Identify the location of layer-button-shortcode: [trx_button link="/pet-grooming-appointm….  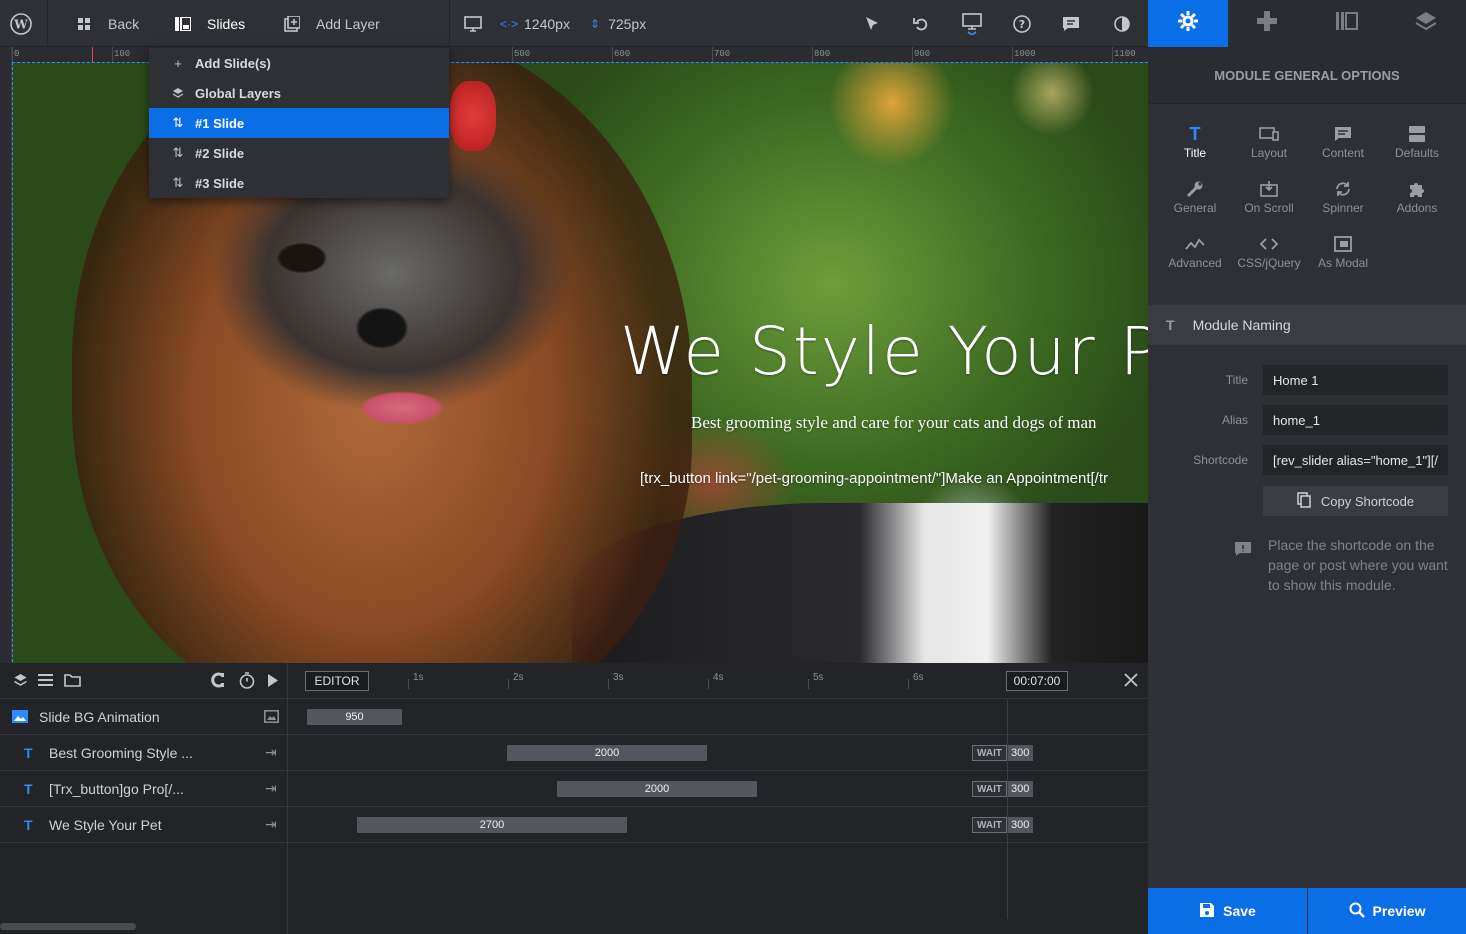
(874, 478).